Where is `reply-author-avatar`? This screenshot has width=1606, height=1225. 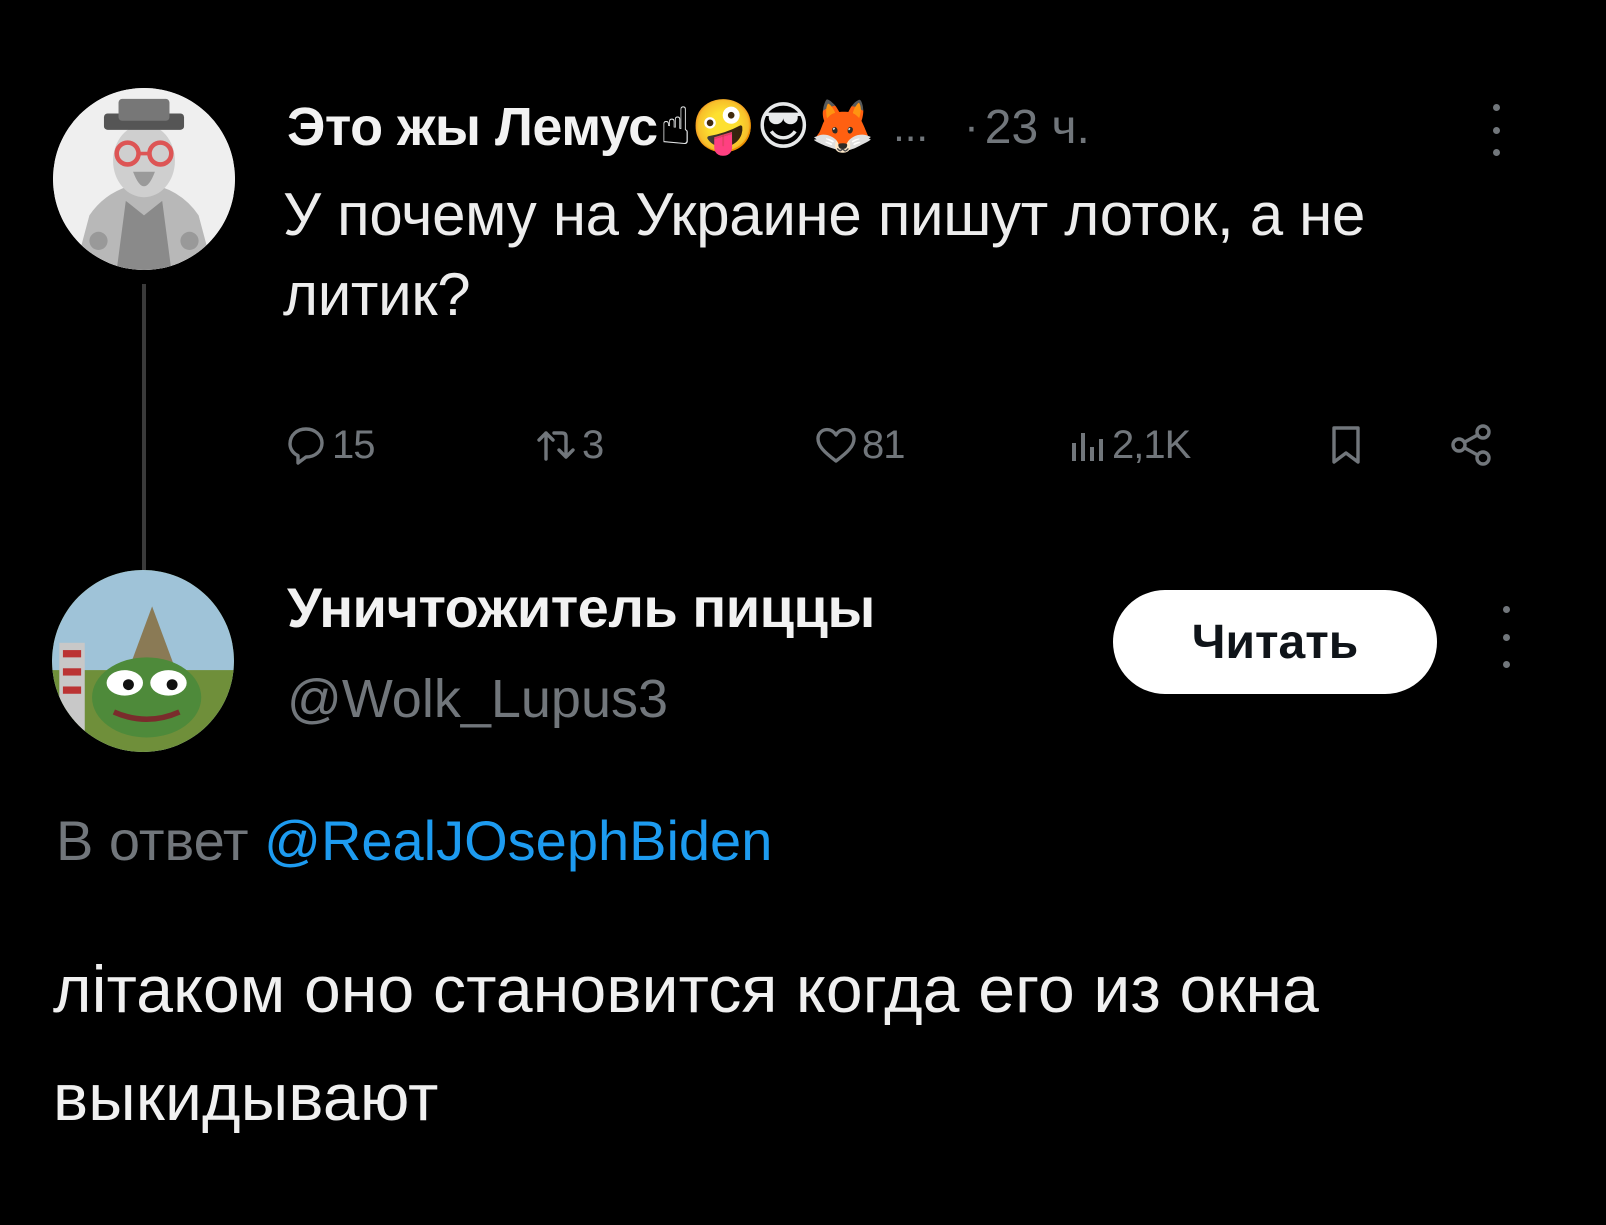
reply-author-avatar is located at coordinates (143, 661).